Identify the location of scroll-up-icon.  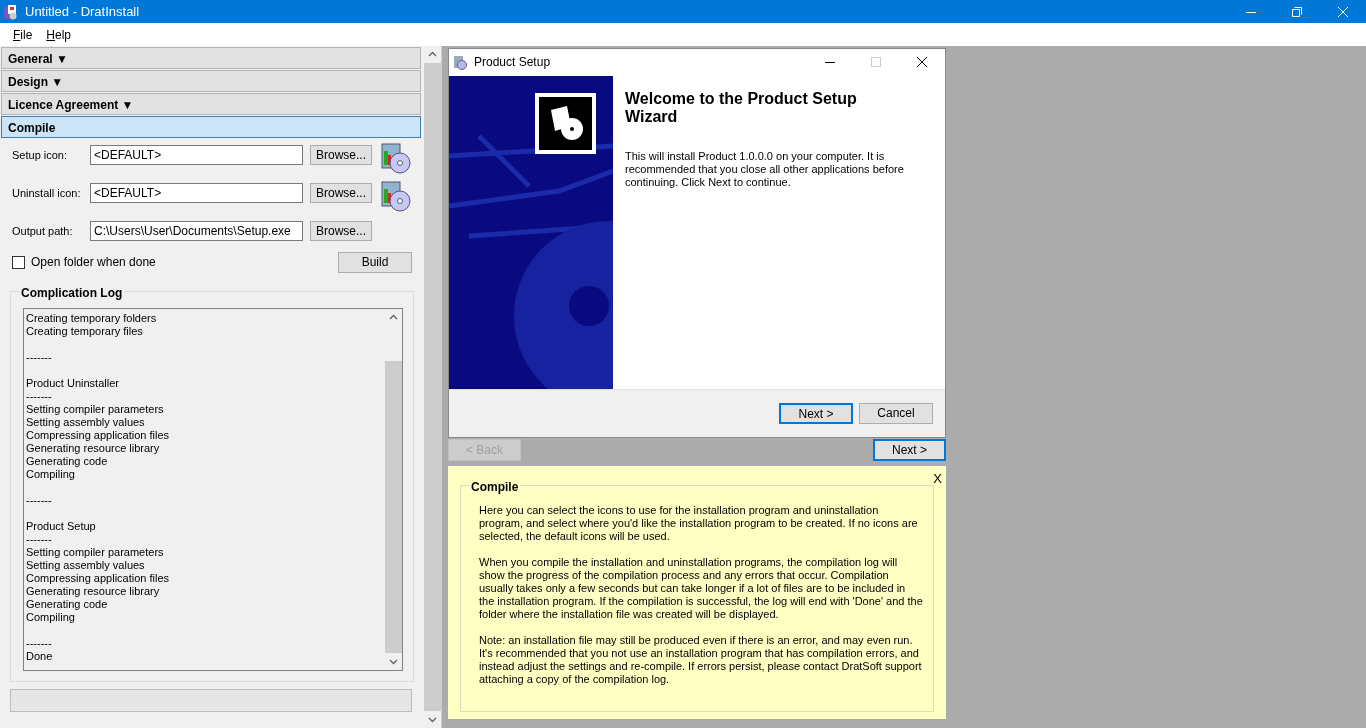
(432, 54).